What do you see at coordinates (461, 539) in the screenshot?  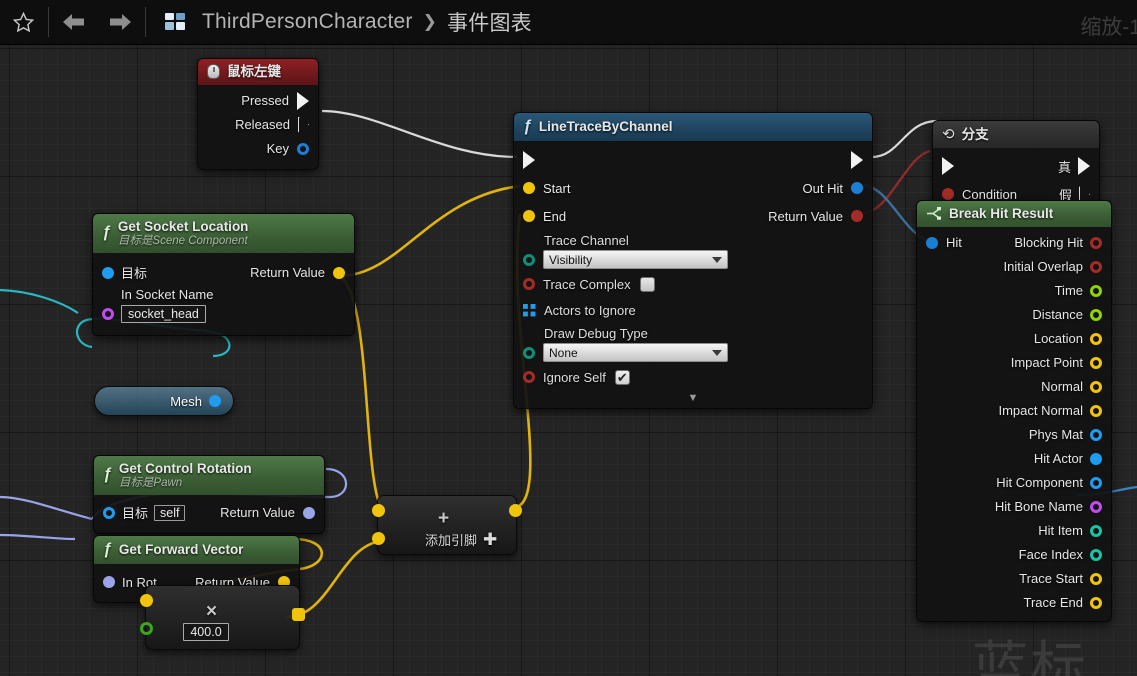 I see `add-pin-button: 添加引脚 ✚` at bounding box center [461, 539].